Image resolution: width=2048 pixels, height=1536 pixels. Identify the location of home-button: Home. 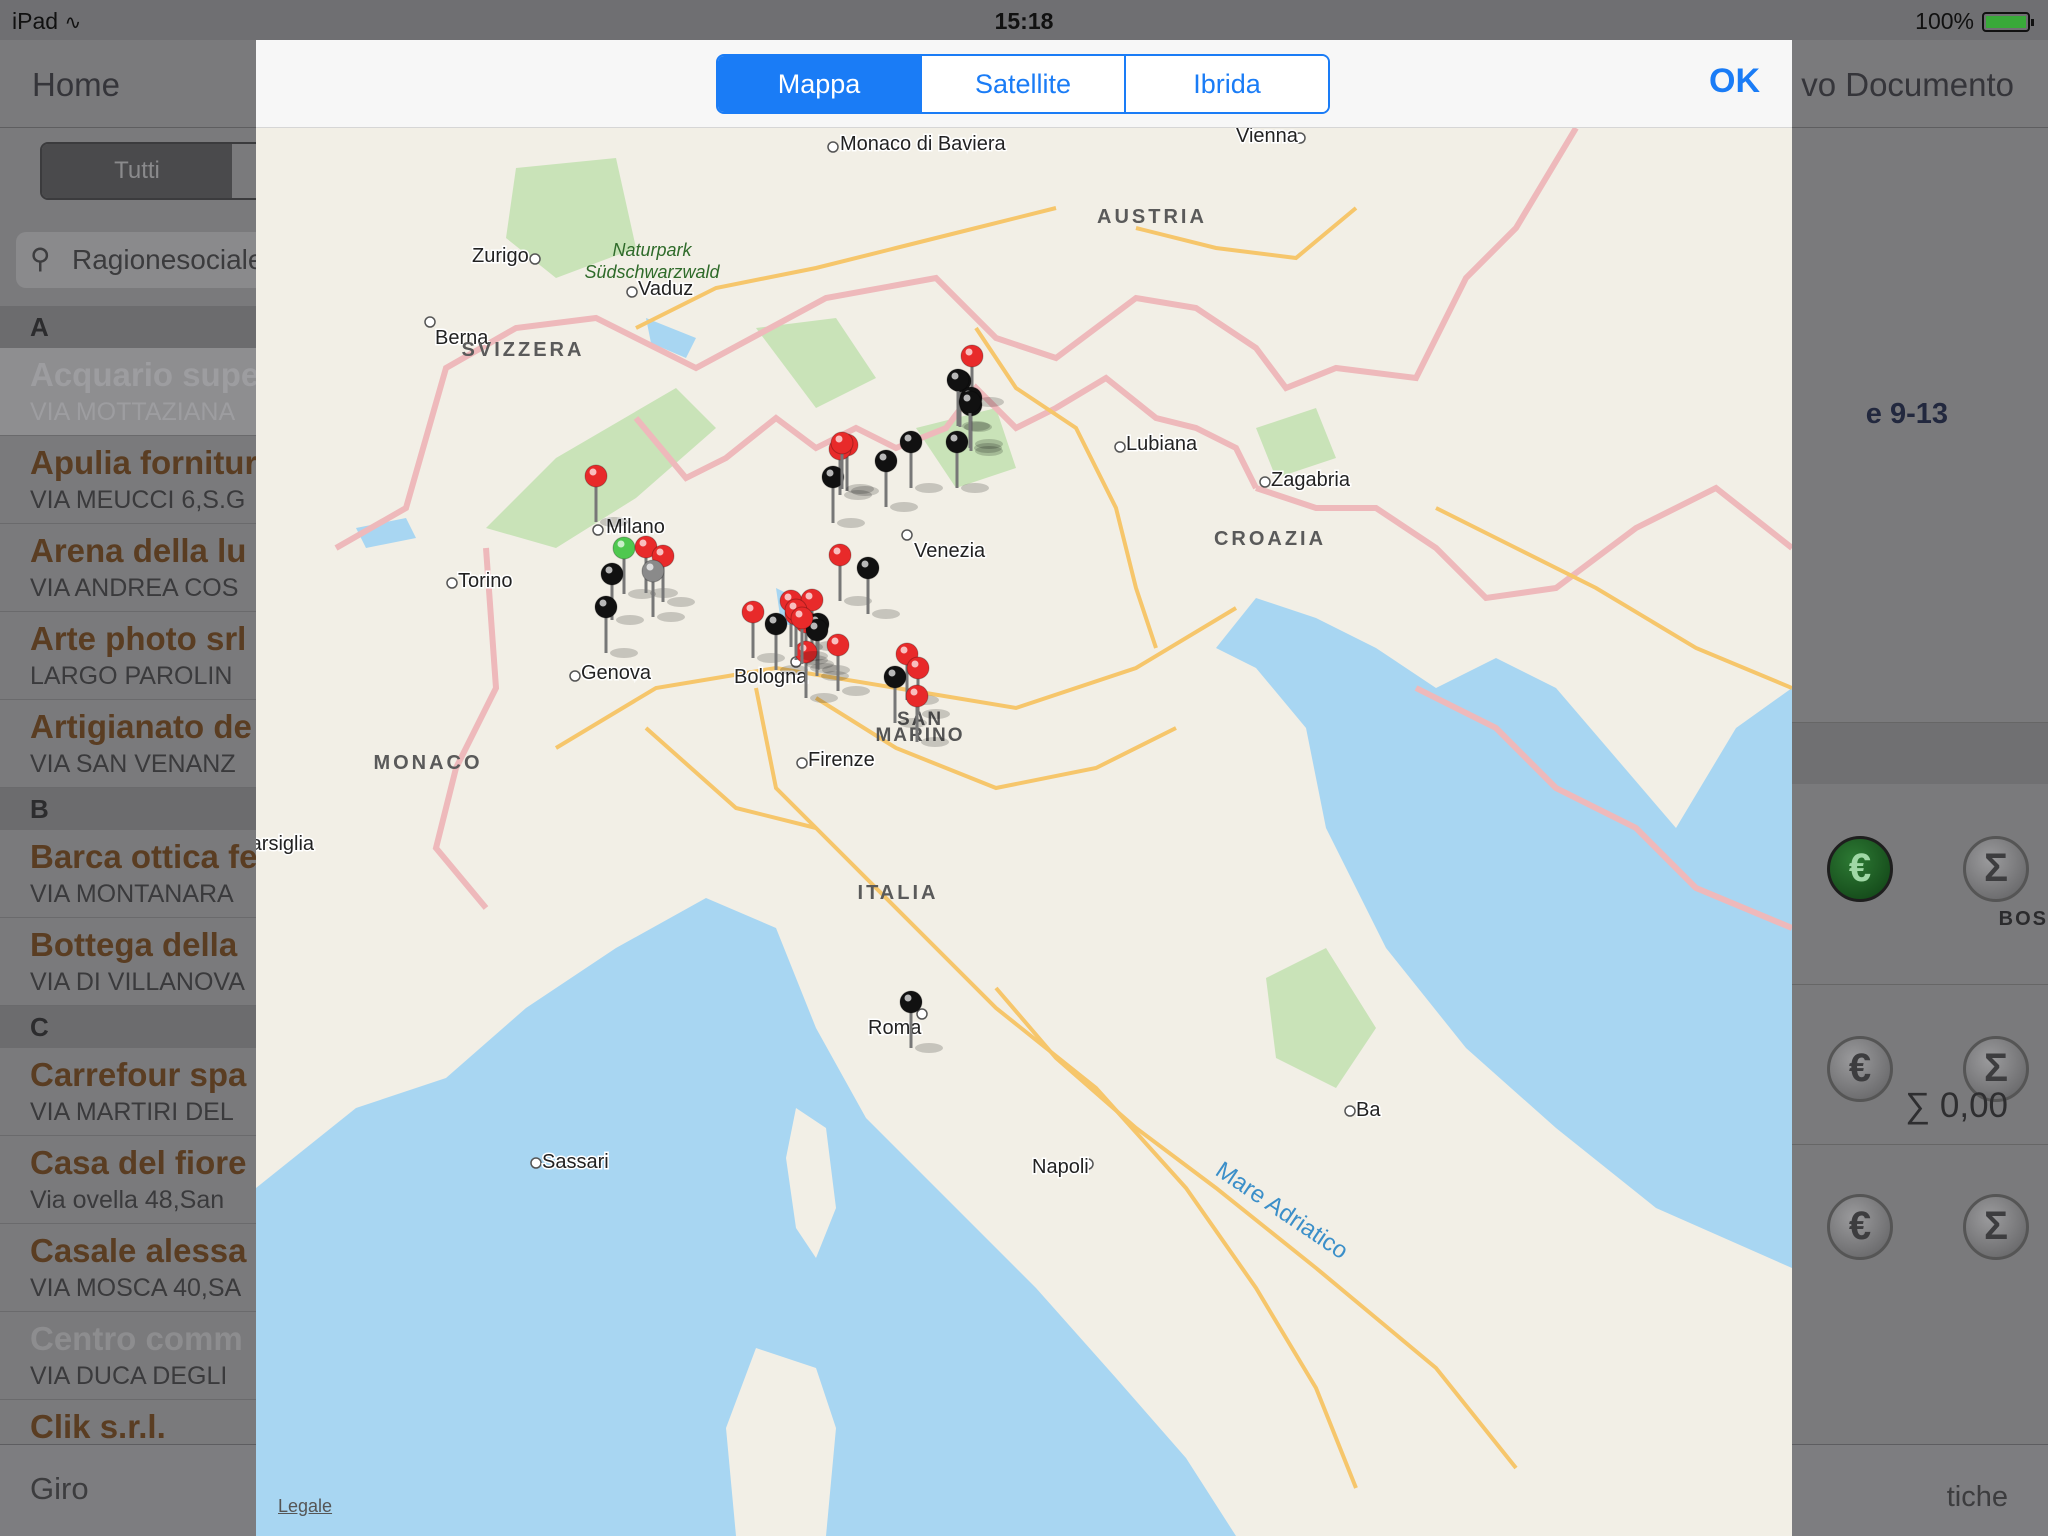
(76, 85).